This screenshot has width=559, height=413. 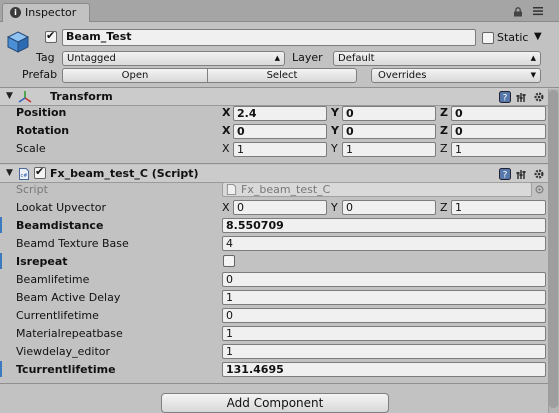 What do you see at coordinates (533, 75) in the screenshot?
I see `chevron-down-icon: ▼` at bounding box center [533, 75].